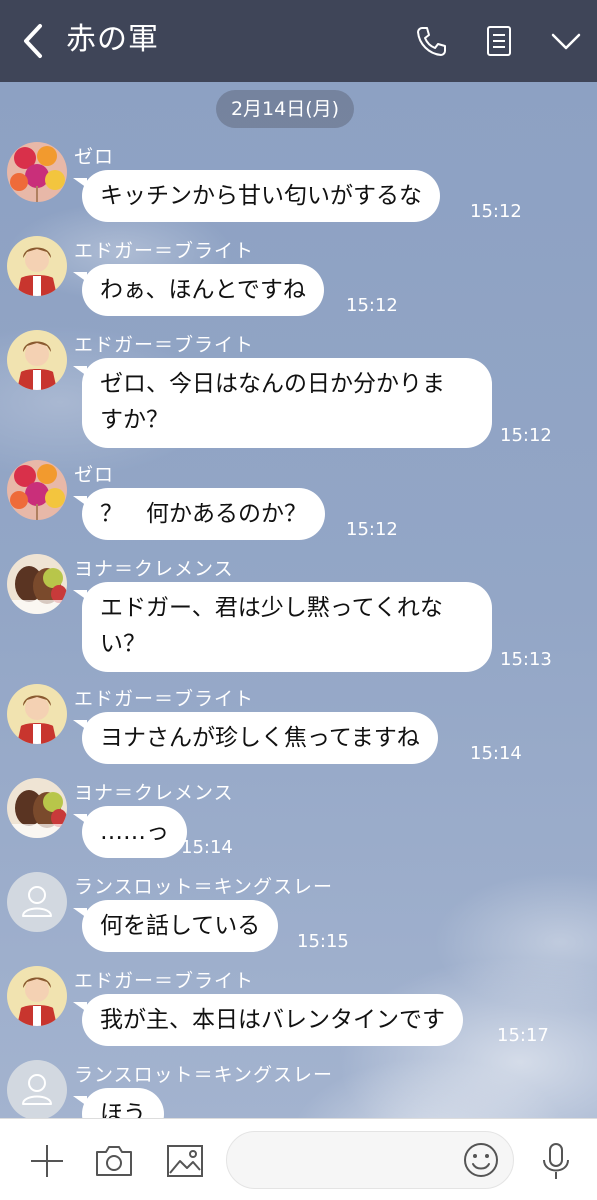  Describe the element at coordinates (526, 659) in the screenshot. I see `message-time: 15:13` at that location.